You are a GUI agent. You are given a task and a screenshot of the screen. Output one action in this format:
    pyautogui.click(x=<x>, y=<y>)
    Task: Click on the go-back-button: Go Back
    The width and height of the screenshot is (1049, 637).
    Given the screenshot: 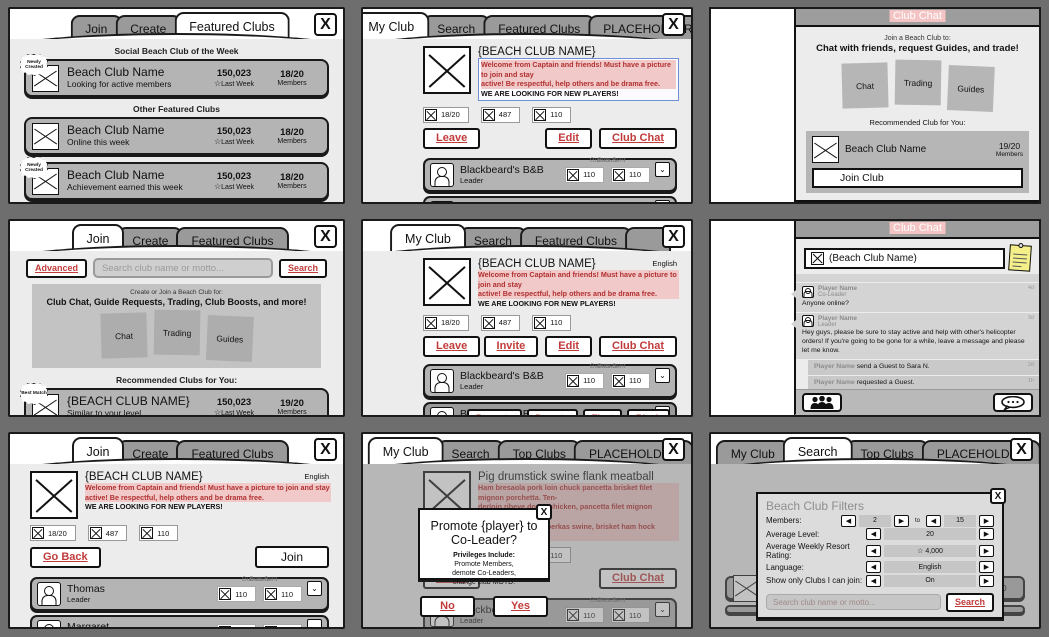 What is the action you would take?
    pyautogui.click(x=65, y=557)
    